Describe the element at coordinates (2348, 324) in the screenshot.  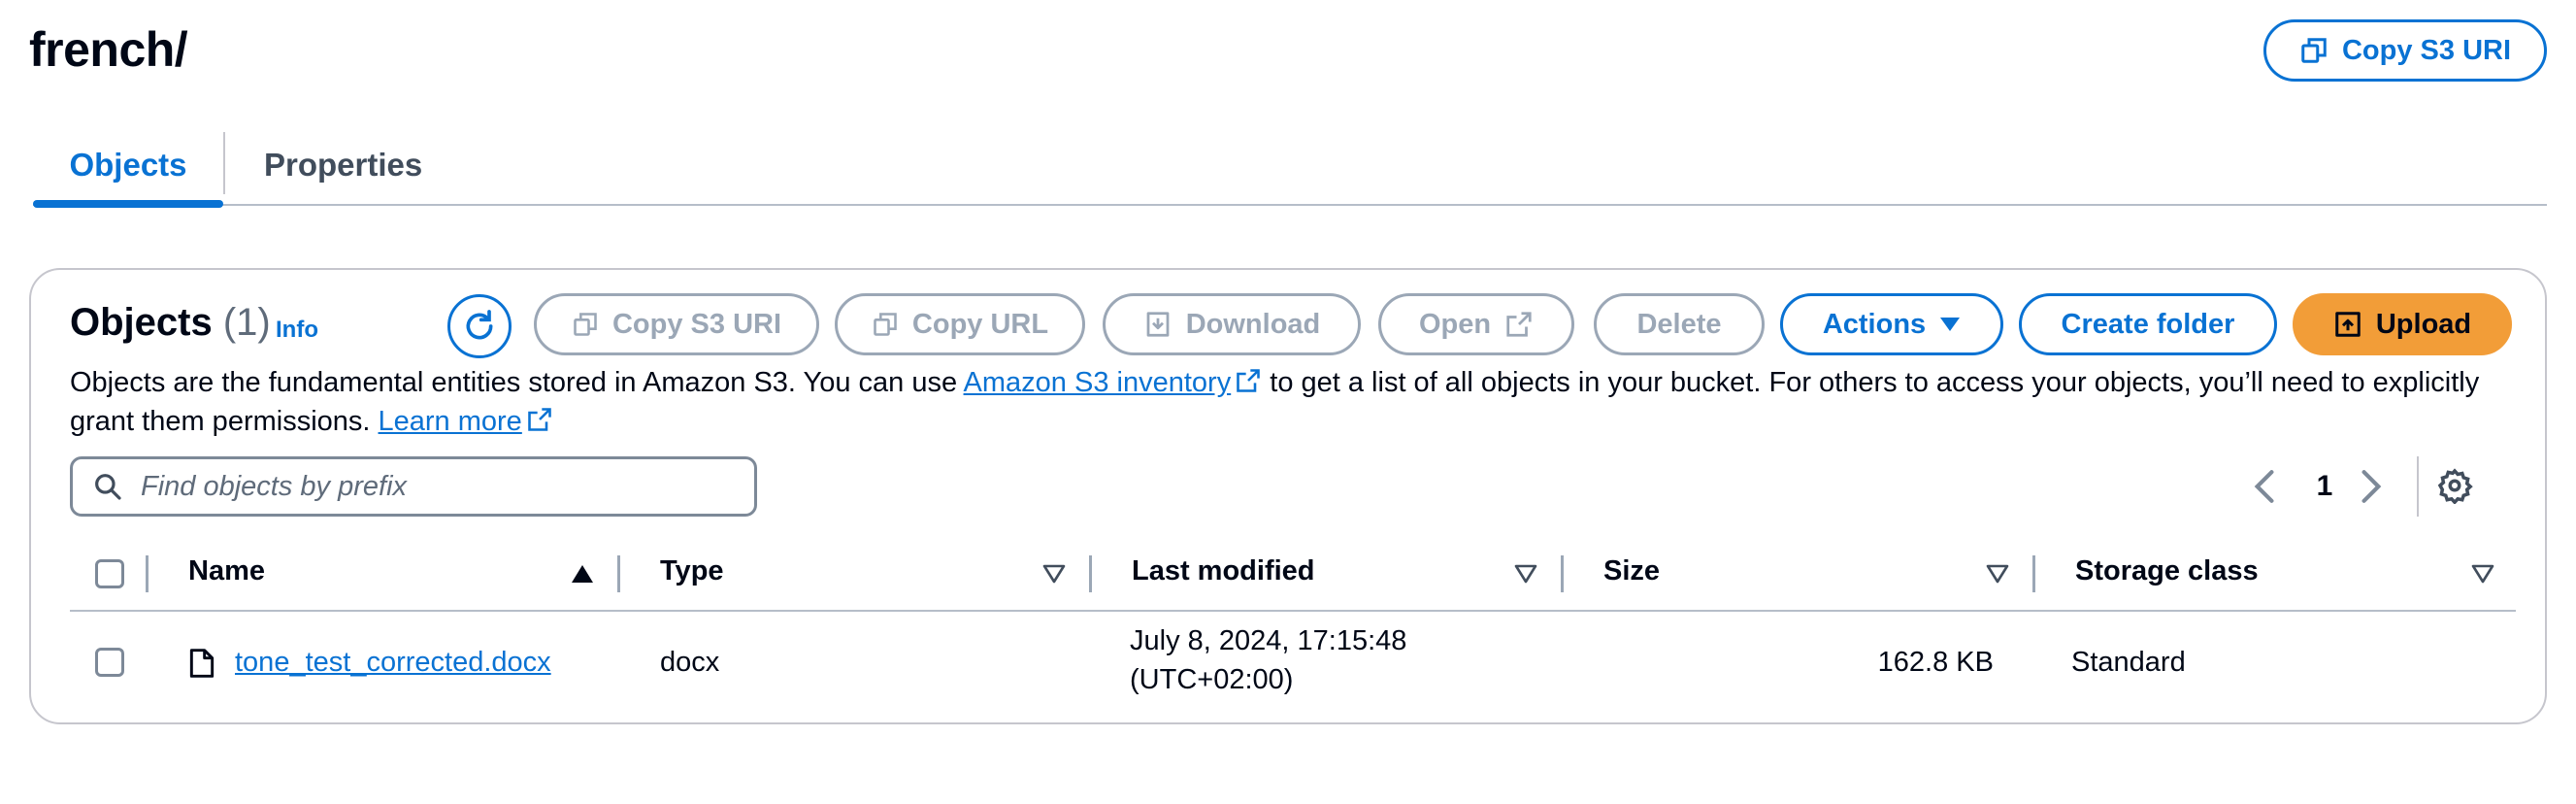
I see `upload-icon` at that location.